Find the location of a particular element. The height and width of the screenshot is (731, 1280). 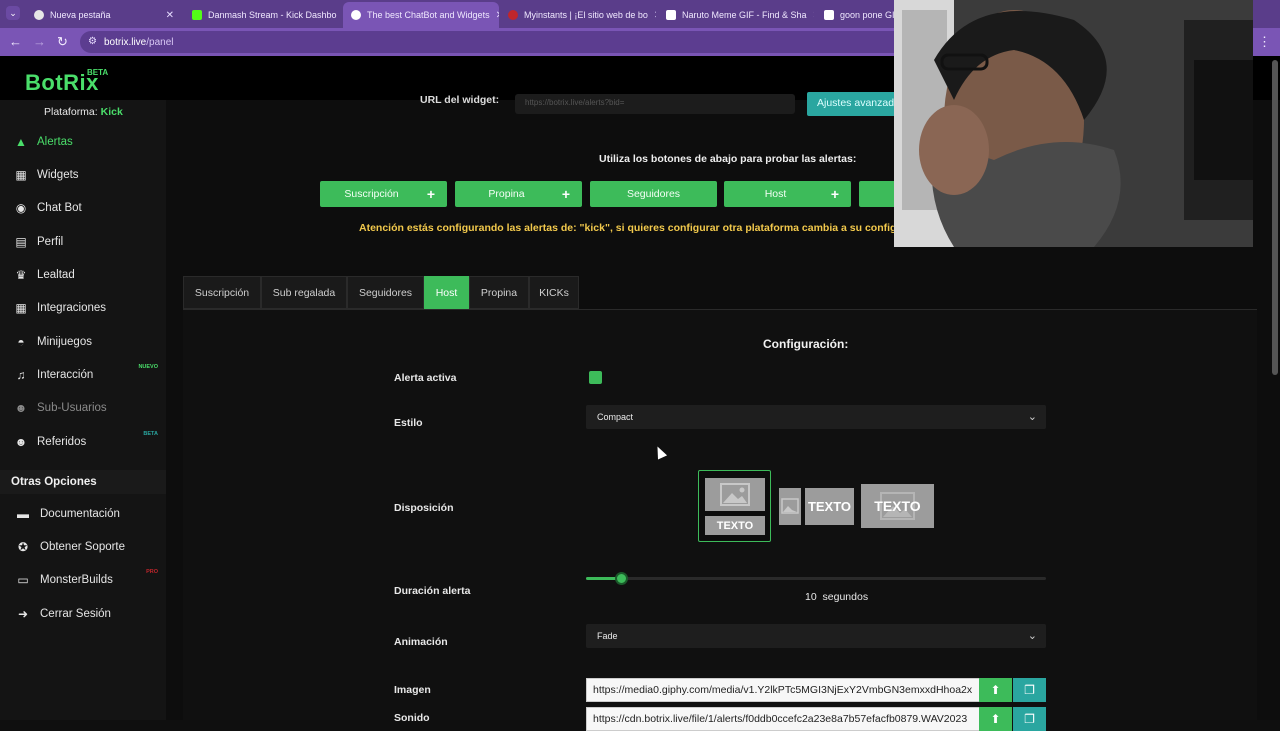

layout-option-overlay: TEXTO is located at coordinates (897, 506).